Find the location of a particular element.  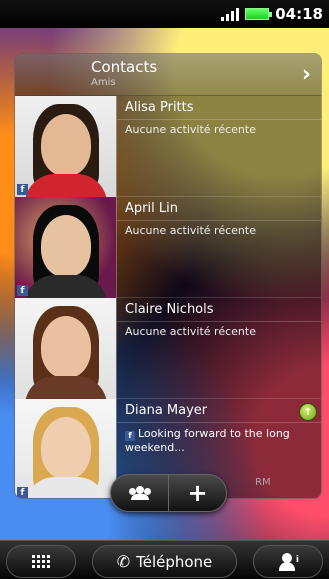

post-meta: RM is located at coordinates (263, 482).